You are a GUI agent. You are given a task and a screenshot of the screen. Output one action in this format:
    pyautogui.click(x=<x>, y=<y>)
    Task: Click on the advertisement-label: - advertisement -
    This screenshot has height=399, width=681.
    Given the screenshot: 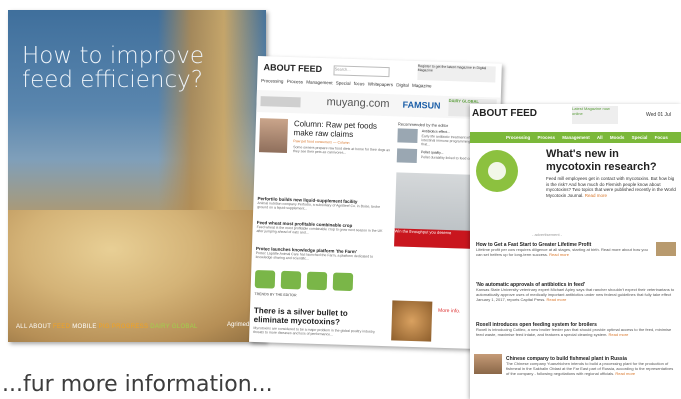 What is the action you would take?
    pyautogui.click(x=547, y=234)
    